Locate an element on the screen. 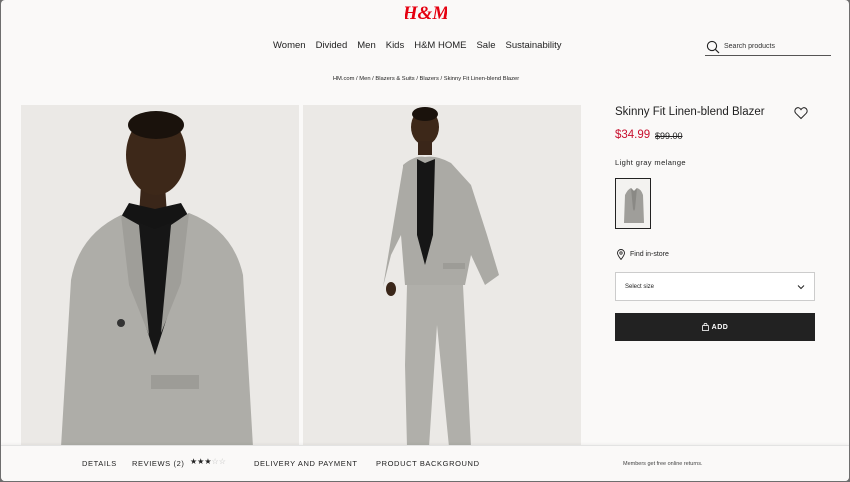  search-input is located at coordinates (774, 46).